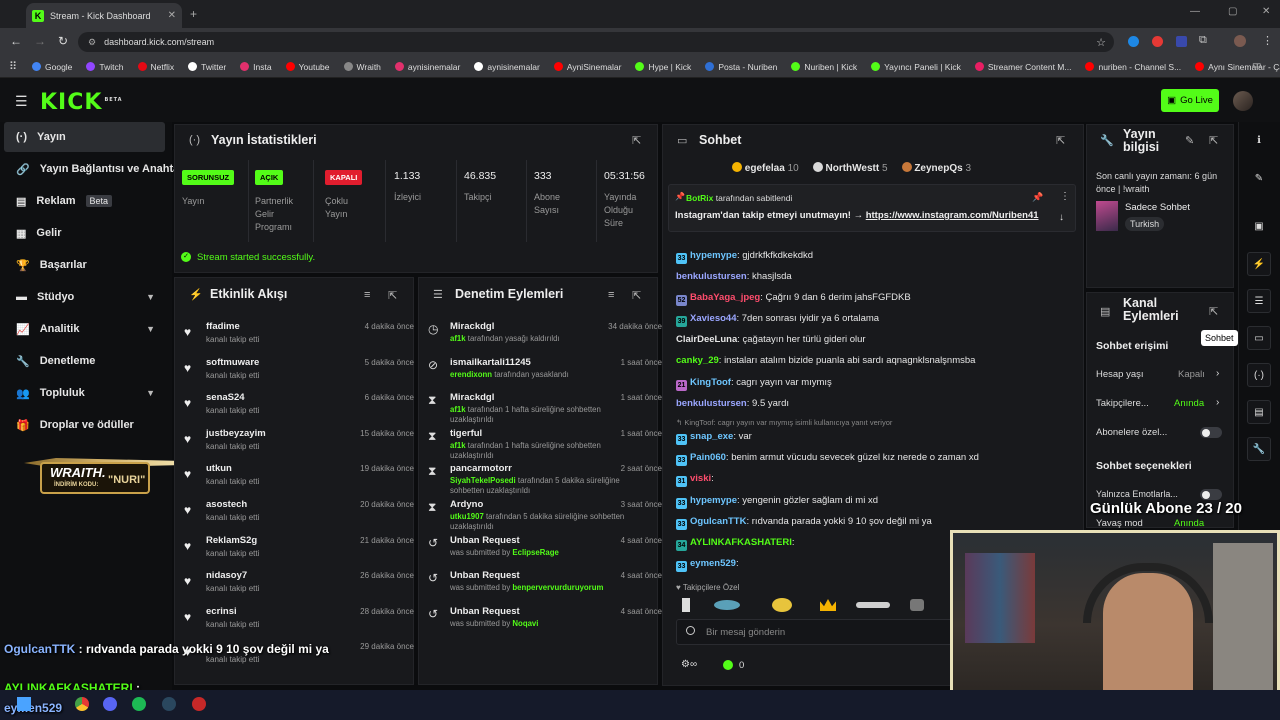  Describe the element at coordinates (172, 15) in the screenshot. I see `close-tab-icon: ✕` at that location.